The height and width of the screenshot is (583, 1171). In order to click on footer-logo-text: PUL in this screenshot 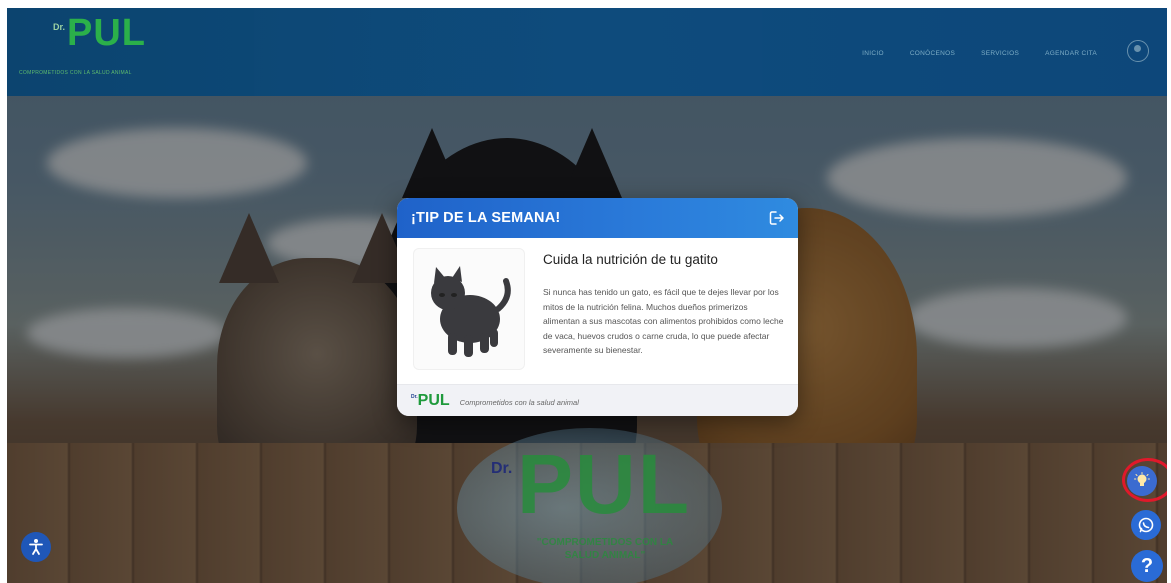, I will do `click(433, 400)`.